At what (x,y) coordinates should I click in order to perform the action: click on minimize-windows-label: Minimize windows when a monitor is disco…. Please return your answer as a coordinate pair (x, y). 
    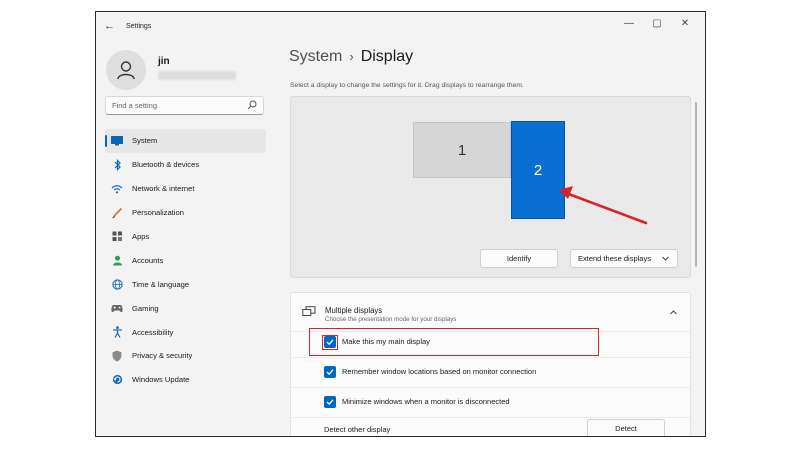
    Looking at the image, I should click on (426, 401).